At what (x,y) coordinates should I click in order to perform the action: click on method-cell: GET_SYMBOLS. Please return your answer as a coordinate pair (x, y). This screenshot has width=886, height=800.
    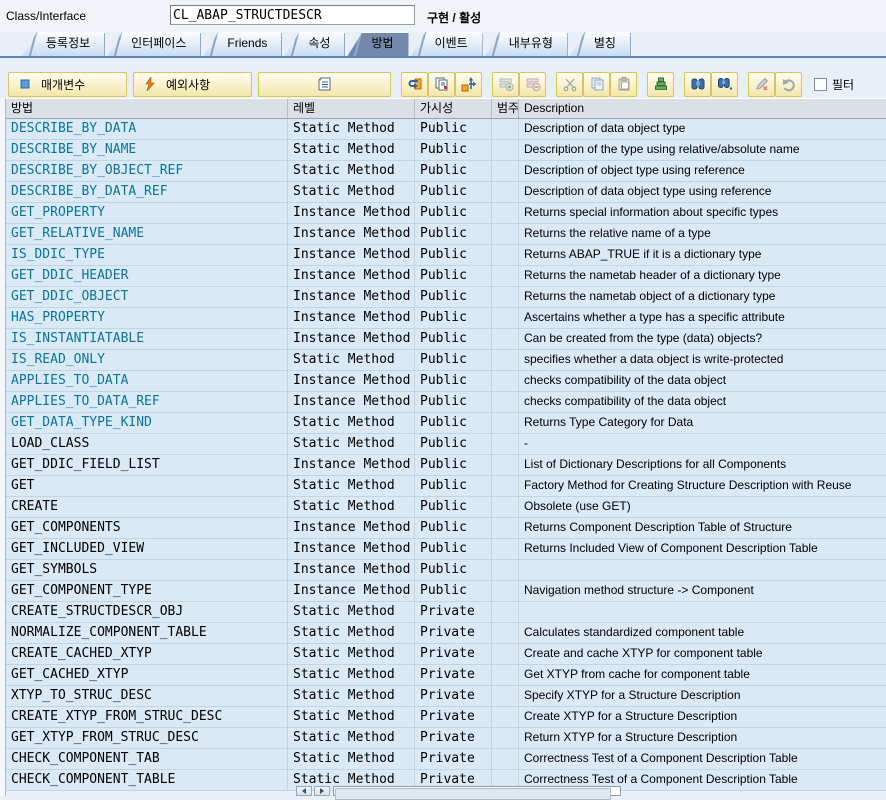
    Looking at the image, I should click on (147, 570).